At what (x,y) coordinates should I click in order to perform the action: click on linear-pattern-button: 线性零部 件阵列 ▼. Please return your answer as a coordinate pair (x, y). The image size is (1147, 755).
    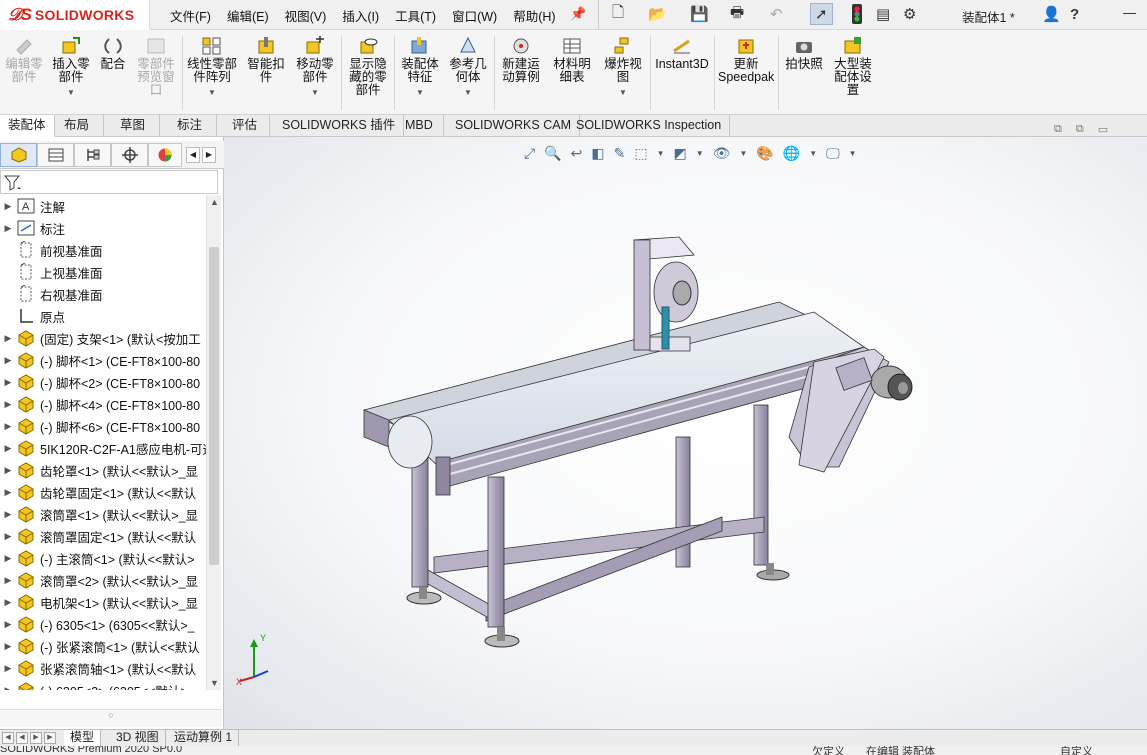
    Looking at the image, I should click on (212, 67).